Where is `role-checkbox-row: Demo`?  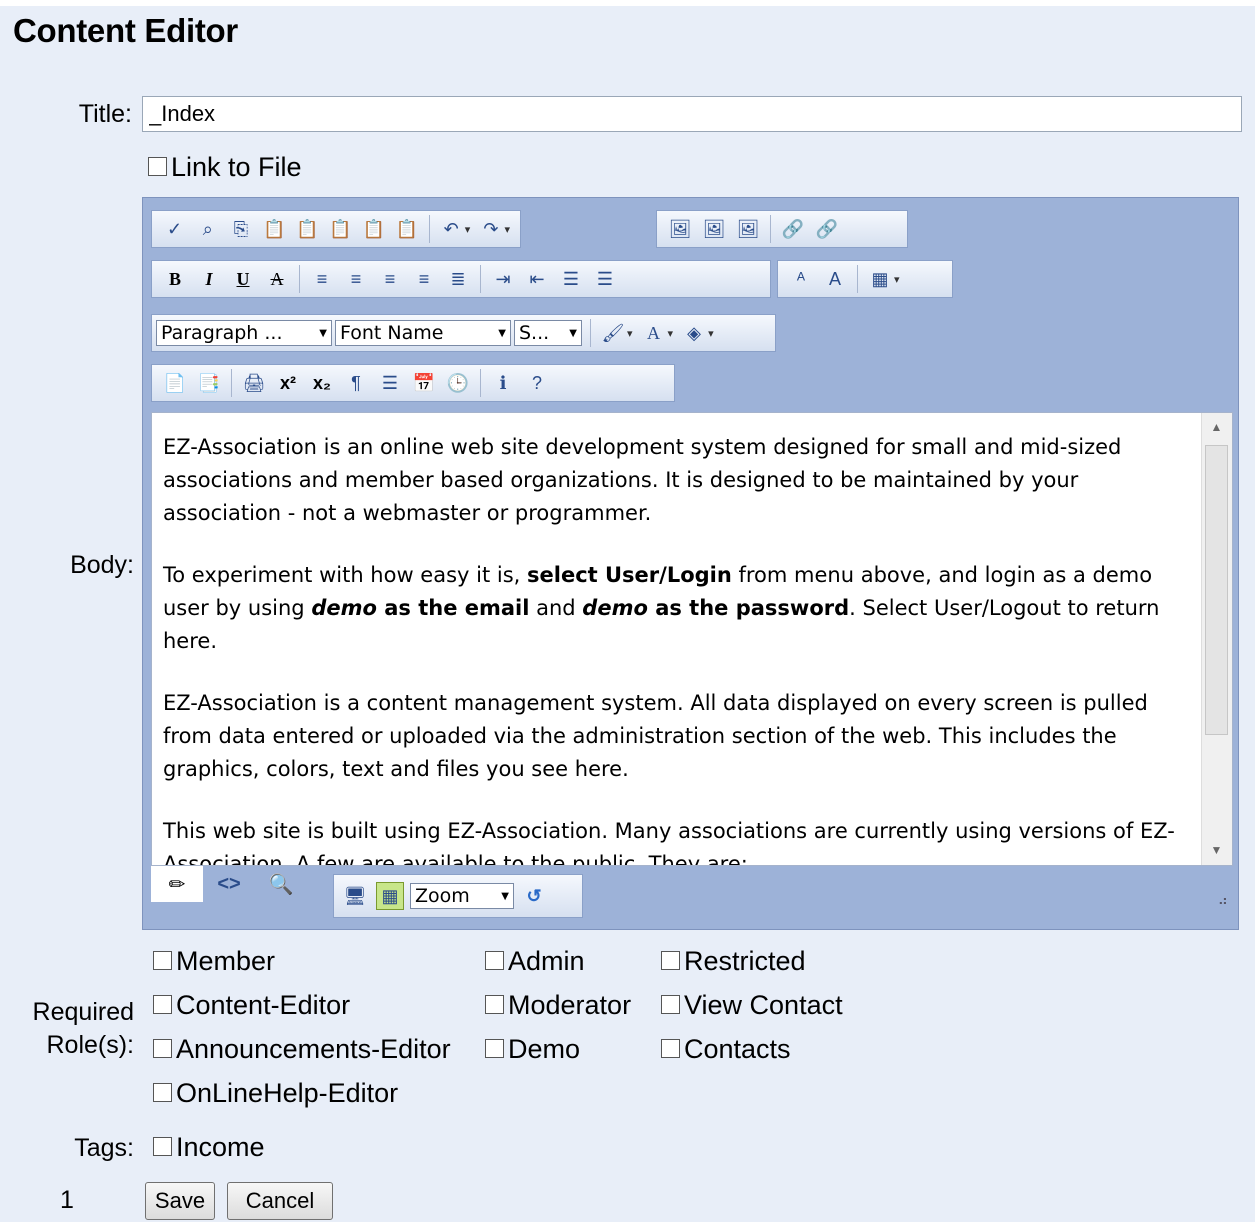 role-checkbox-row: Demo is located at coordinates (532, 1049).